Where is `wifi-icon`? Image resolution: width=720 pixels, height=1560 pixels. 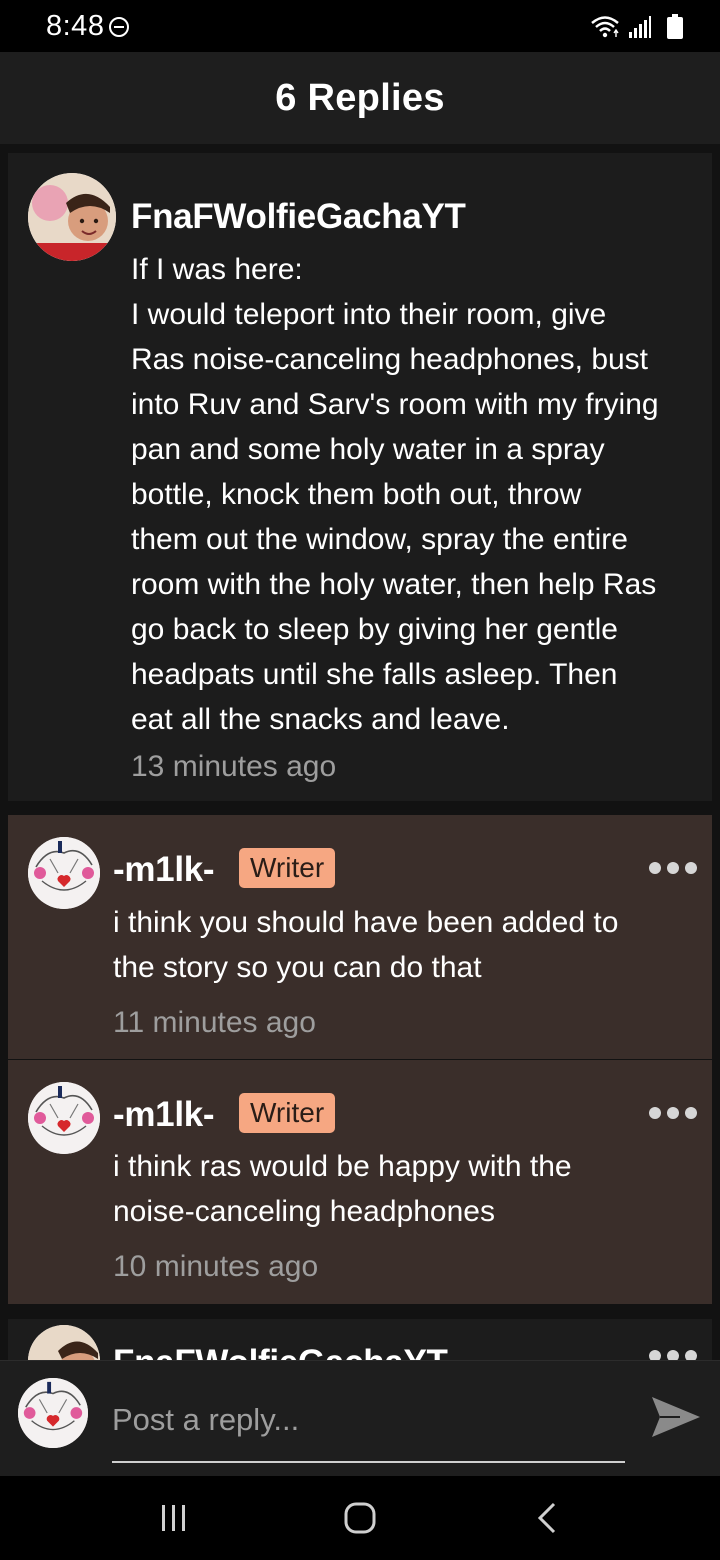
wifi-icon is located at coordinates (605, 27).